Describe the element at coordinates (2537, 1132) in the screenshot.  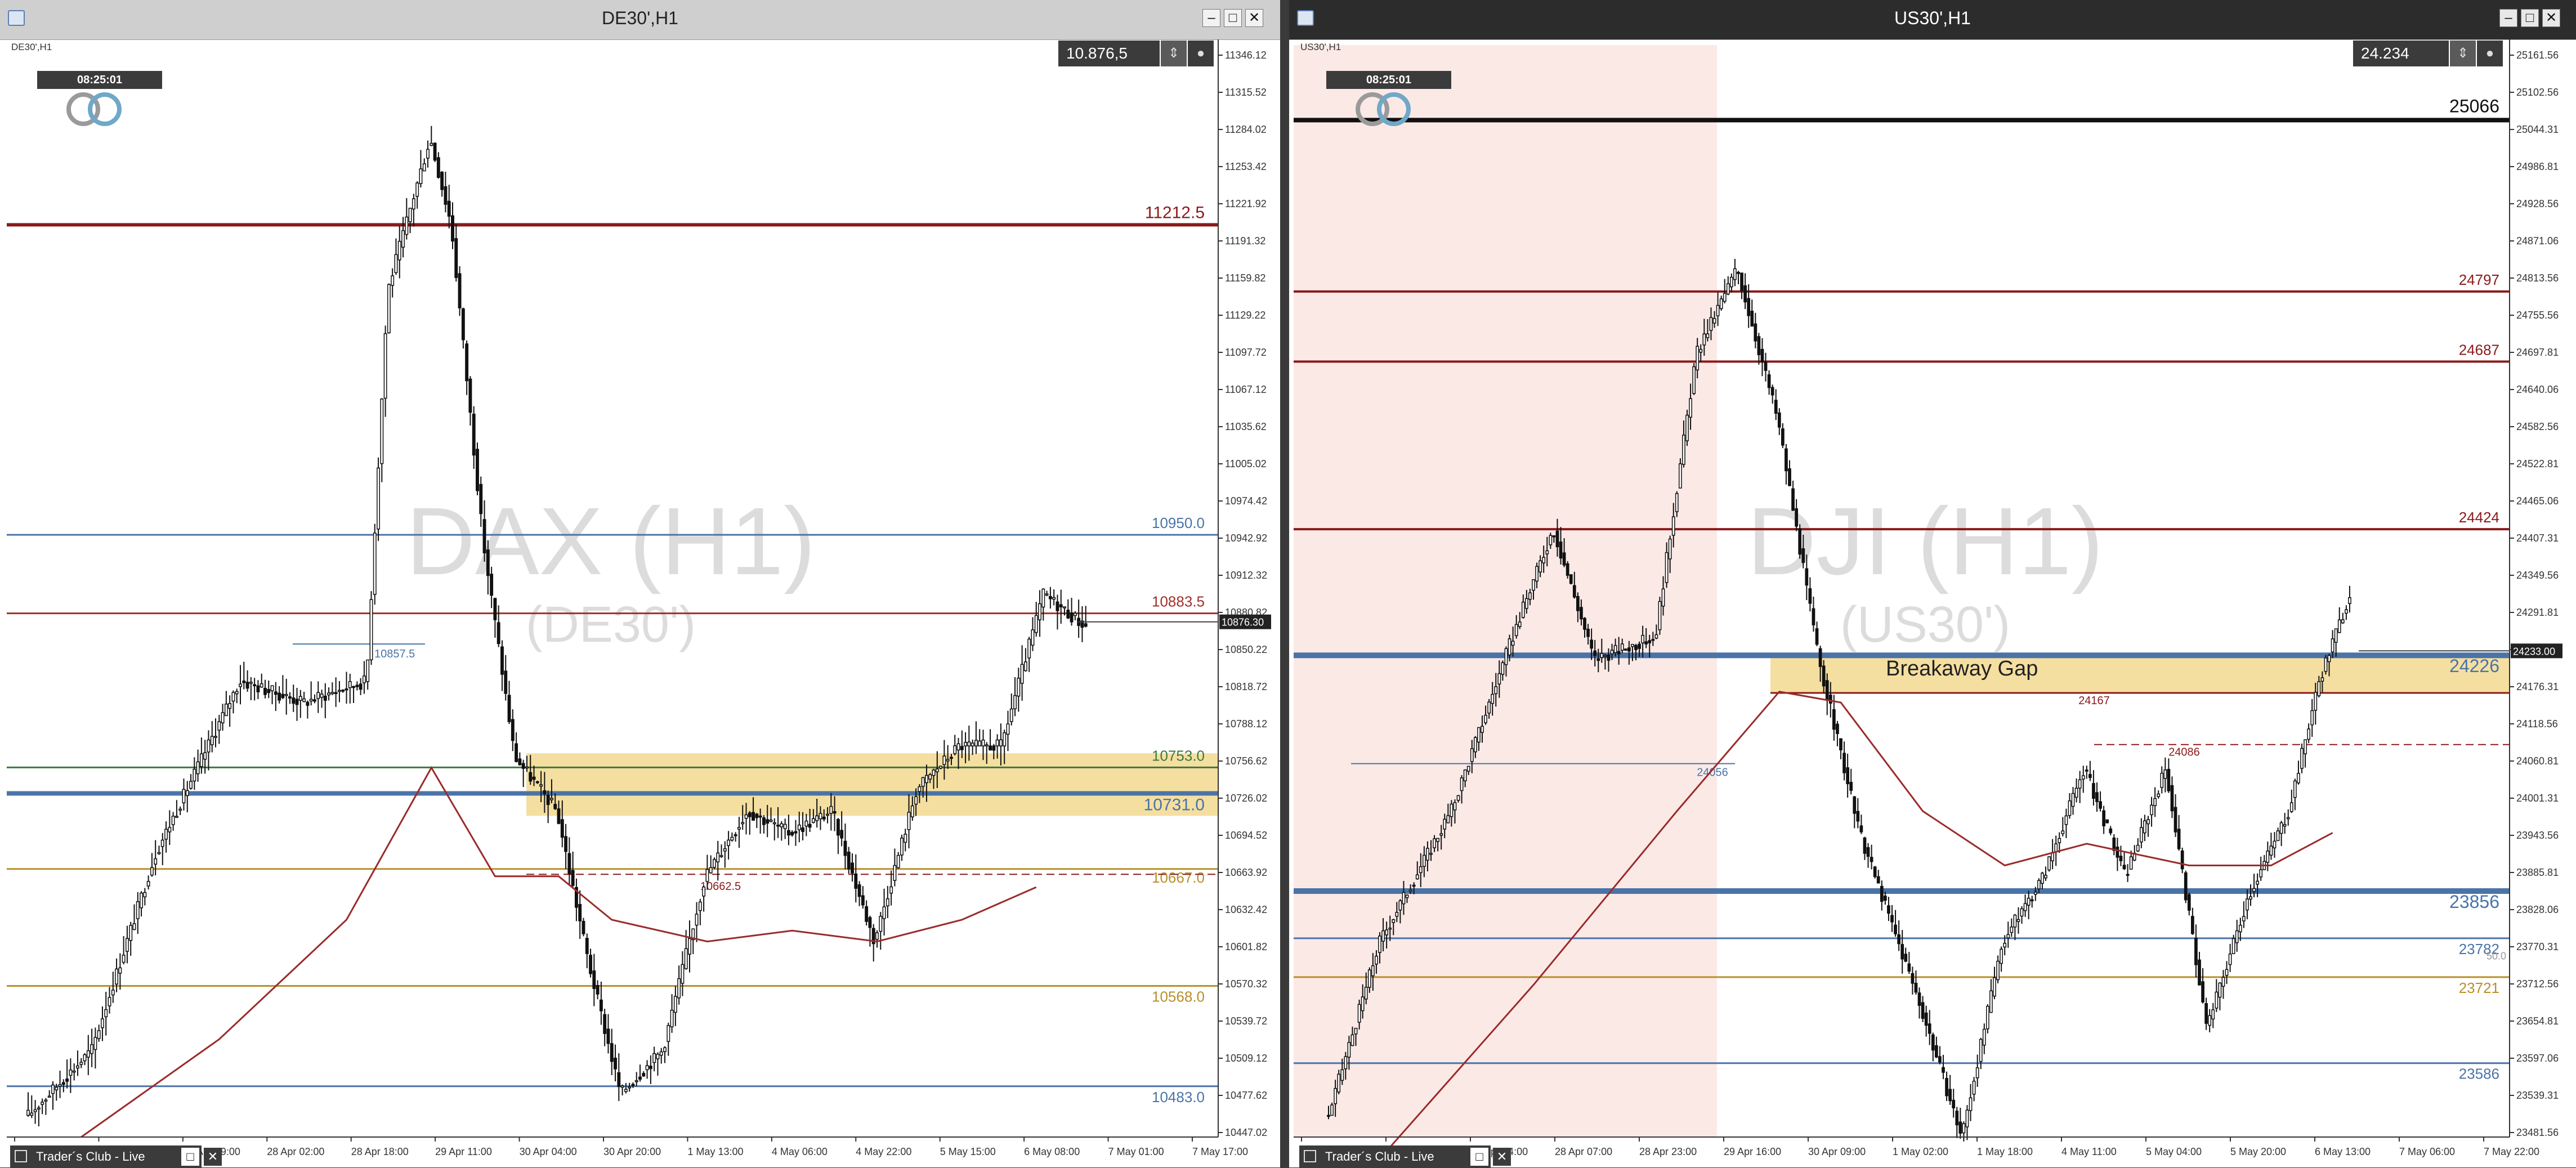
I see `price-tick-label: 23481.56` at that location.